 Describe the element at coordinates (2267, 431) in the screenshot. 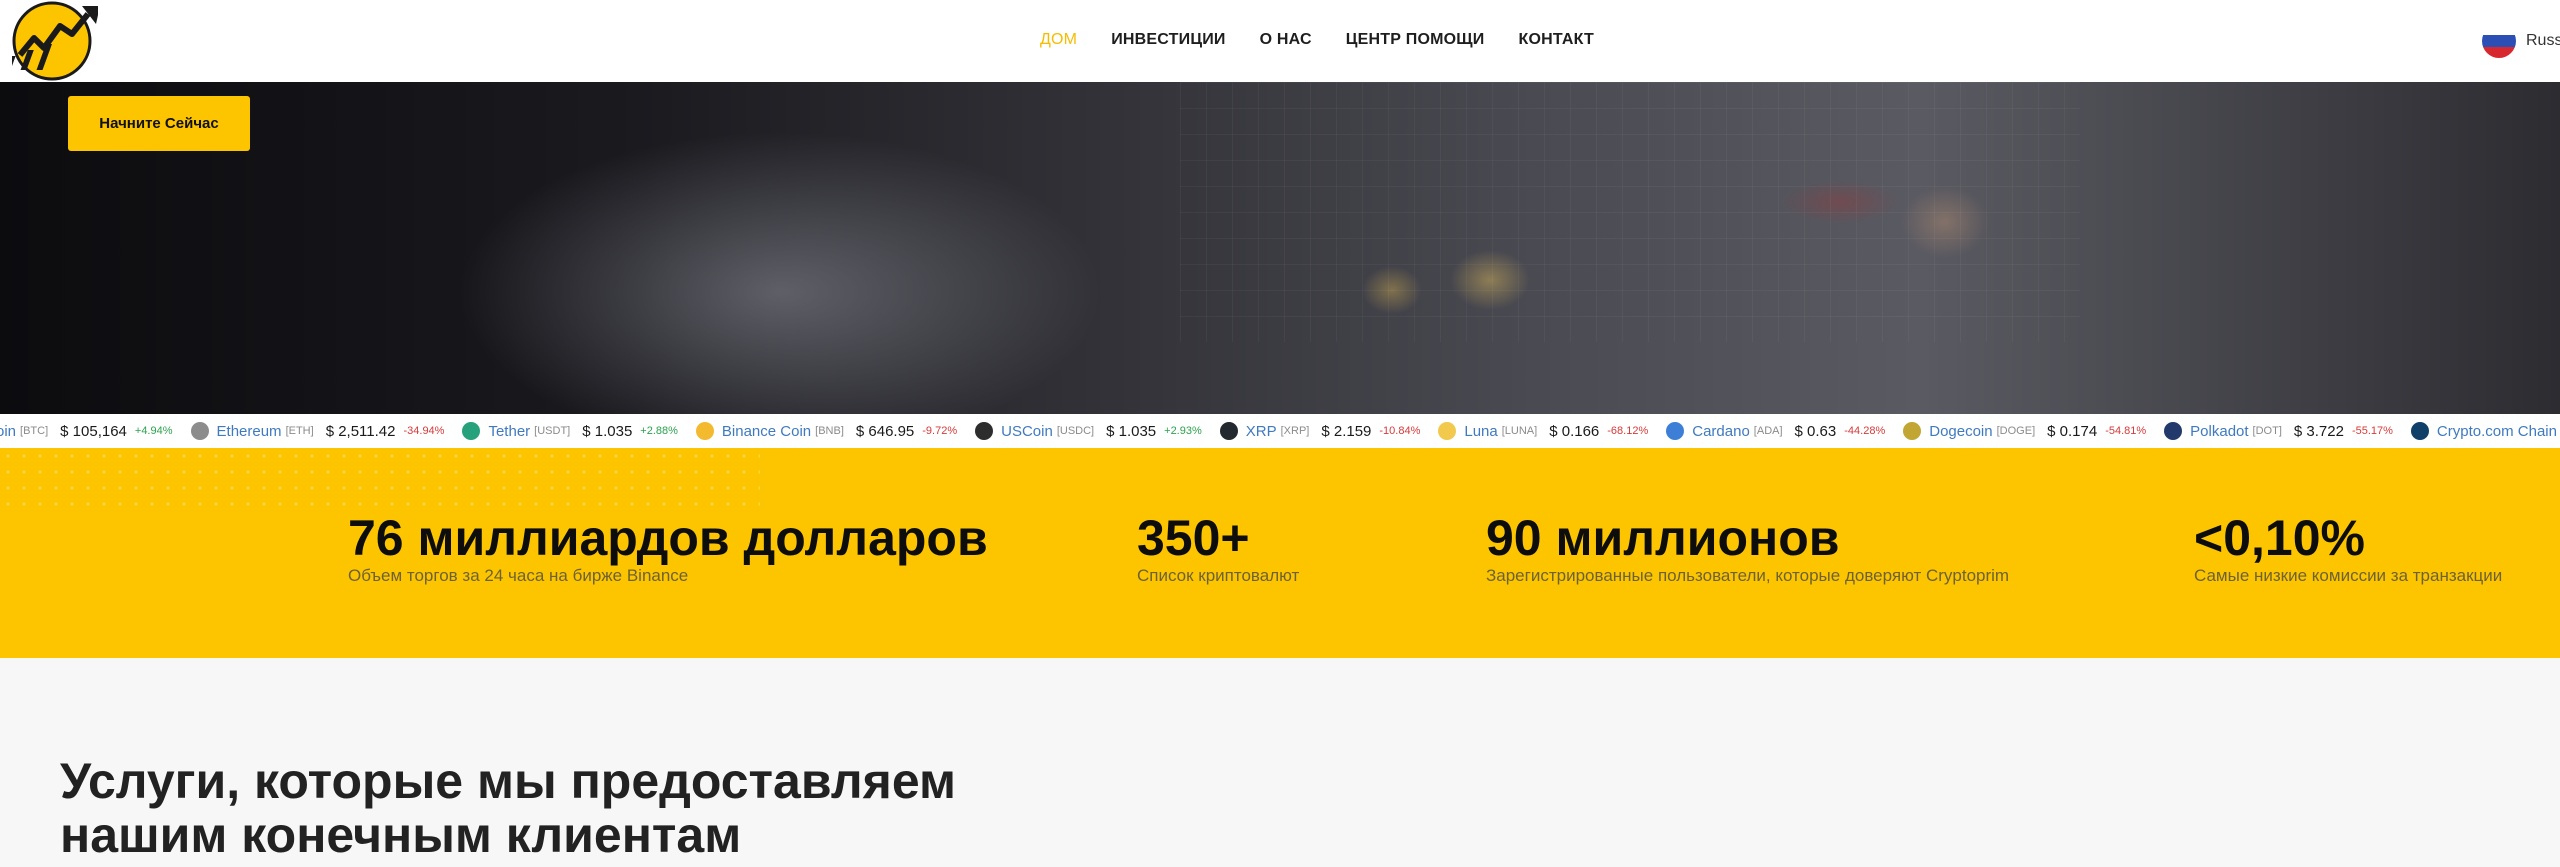

I see `coin-symbol: [DOT]` at that location.